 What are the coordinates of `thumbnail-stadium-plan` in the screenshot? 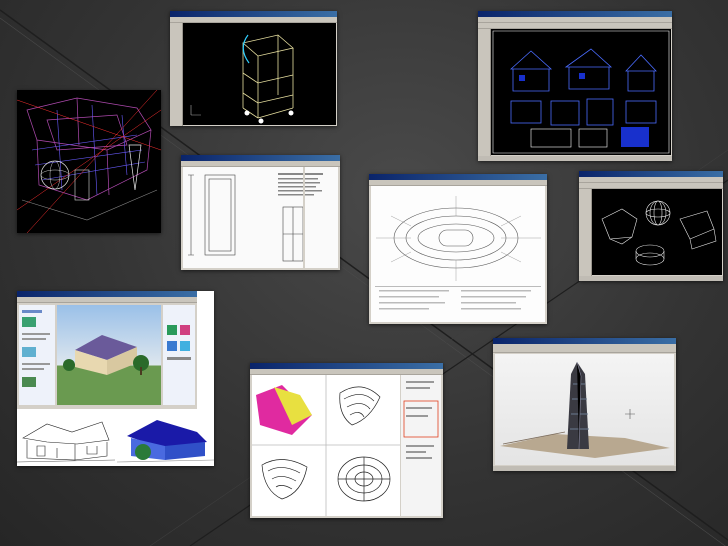 It's located at (458, 249).